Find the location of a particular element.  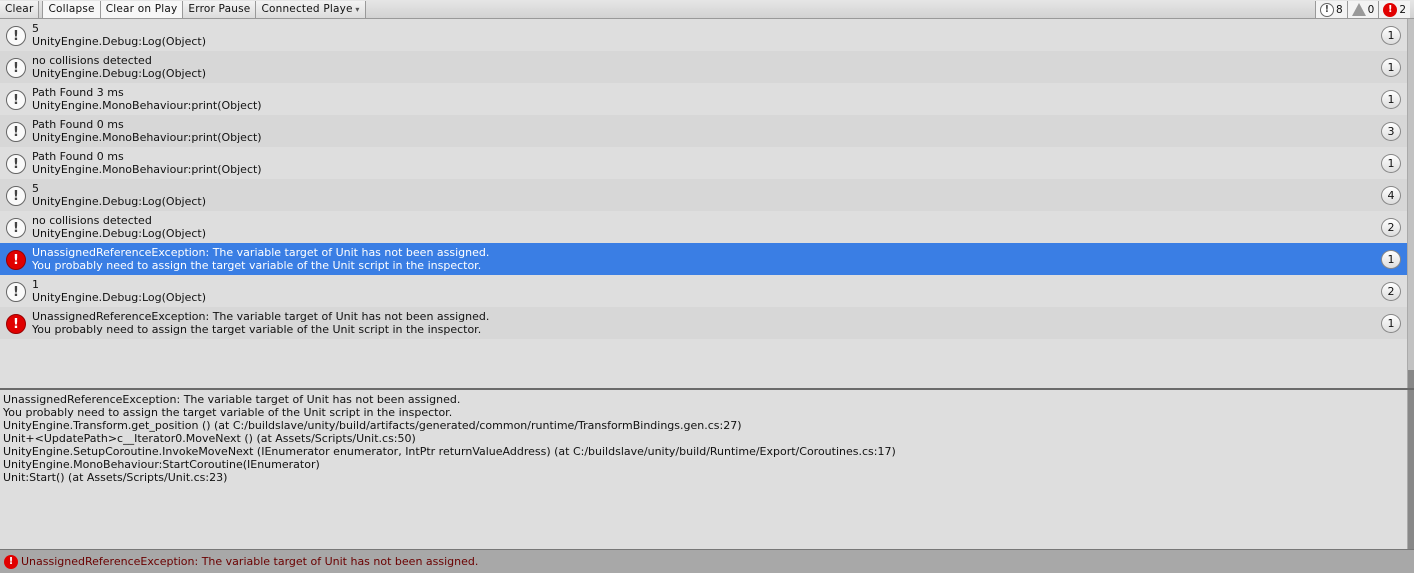

entry-message: 1 is located at coordinates (35, 284).